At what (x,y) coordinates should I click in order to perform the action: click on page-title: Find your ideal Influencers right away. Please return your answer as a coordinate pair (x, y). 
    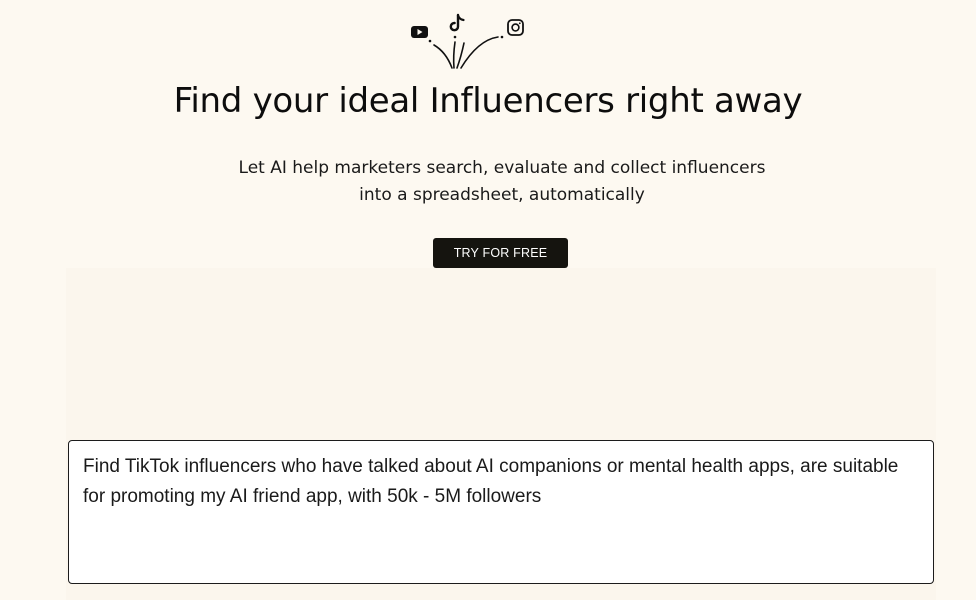
    Looking at the image, I should click on (488, 101).